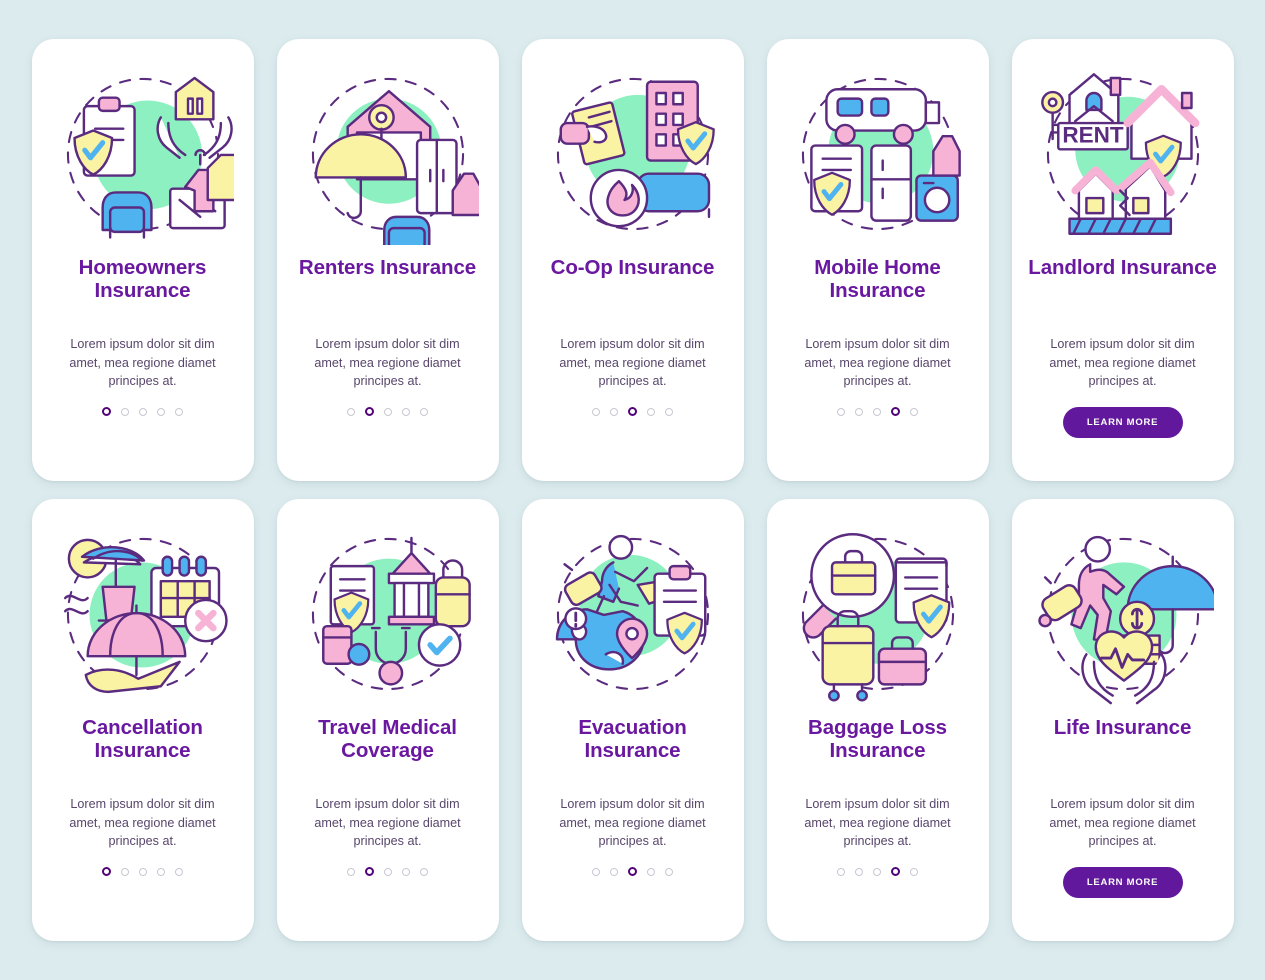  What do you see at coordinates (632, 612) in the screenshot?
I see `evacuation-illustration` at bounding box center [632, 612].